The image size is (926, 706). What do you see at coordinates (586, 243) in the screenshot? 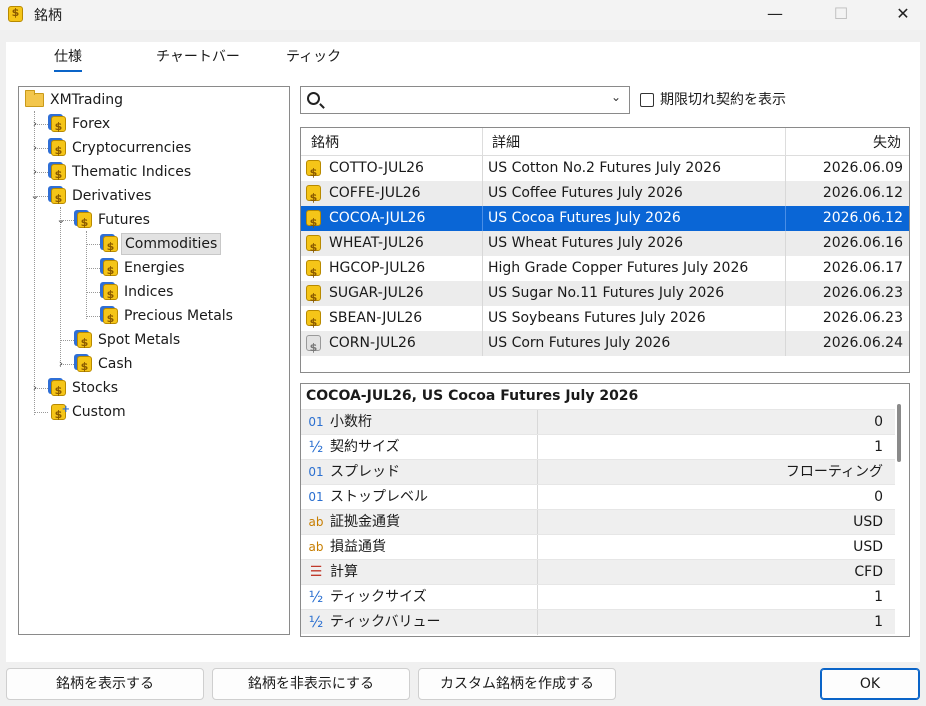
I see `description-cell: US Wheat Futures July 2026` at bounding box center [586, 243].